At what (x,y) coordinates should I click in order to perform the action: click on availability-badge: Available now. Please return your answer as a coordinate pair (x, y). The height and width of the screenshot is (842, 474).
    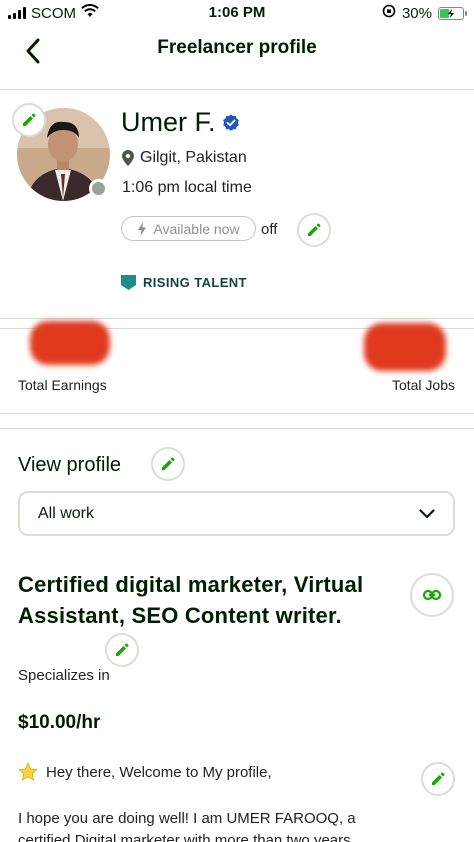
    Looking at the image, I should click on (188, 228).